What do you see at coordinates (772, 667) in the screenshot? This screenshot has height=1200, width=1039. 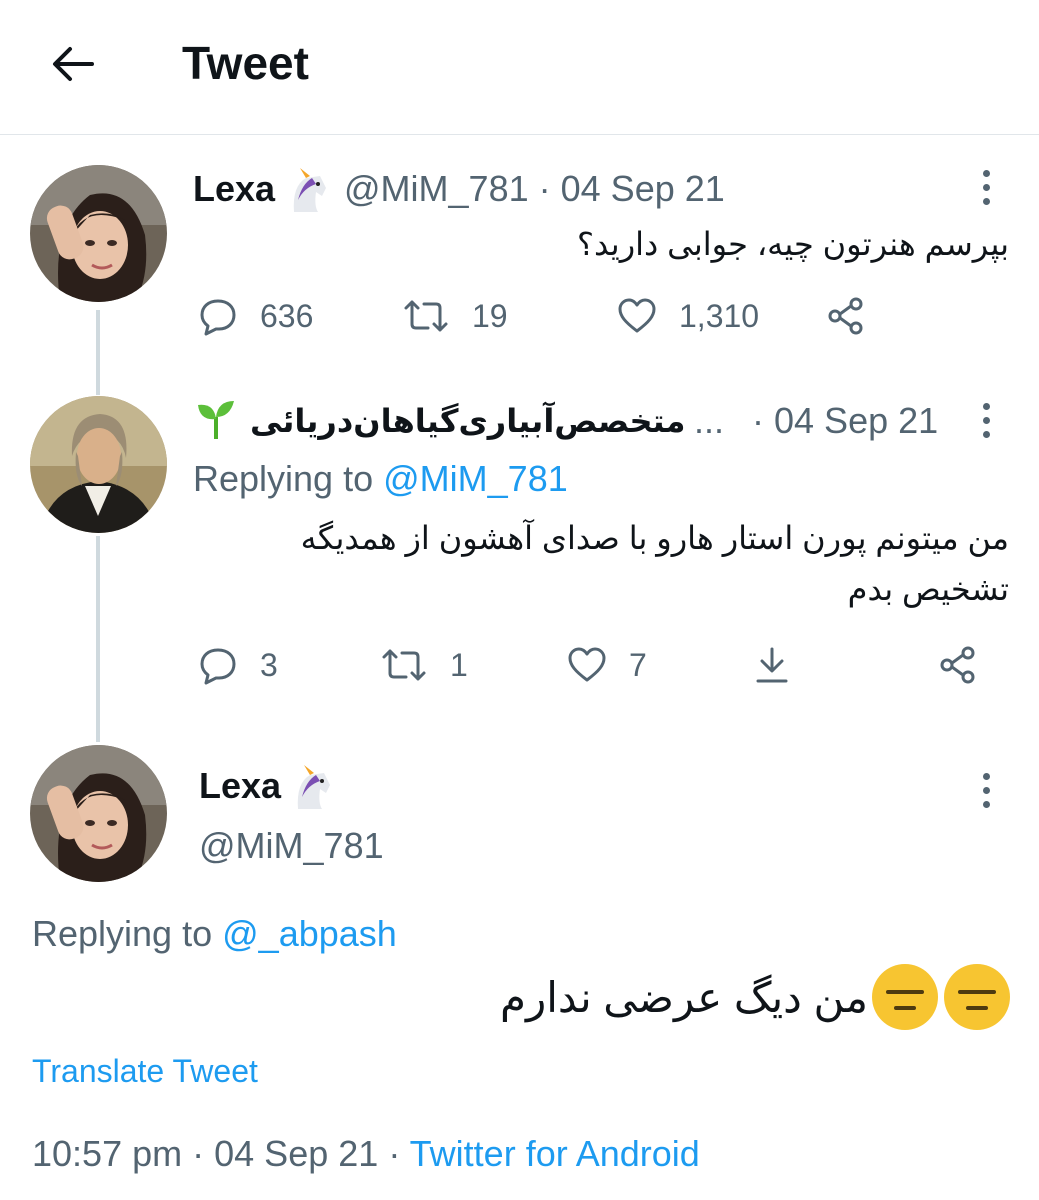 I see `download-icon` at bounding box center [772, 667].